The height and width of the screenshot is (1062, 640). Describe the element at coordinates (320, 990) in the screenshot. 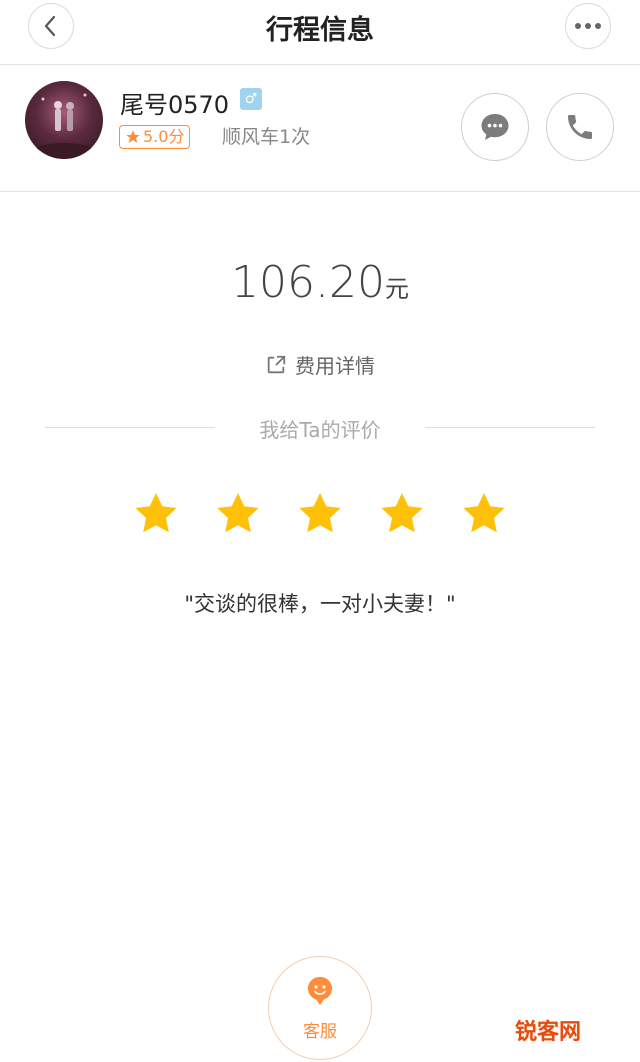

I see `smiley-chat-icon` at that location.